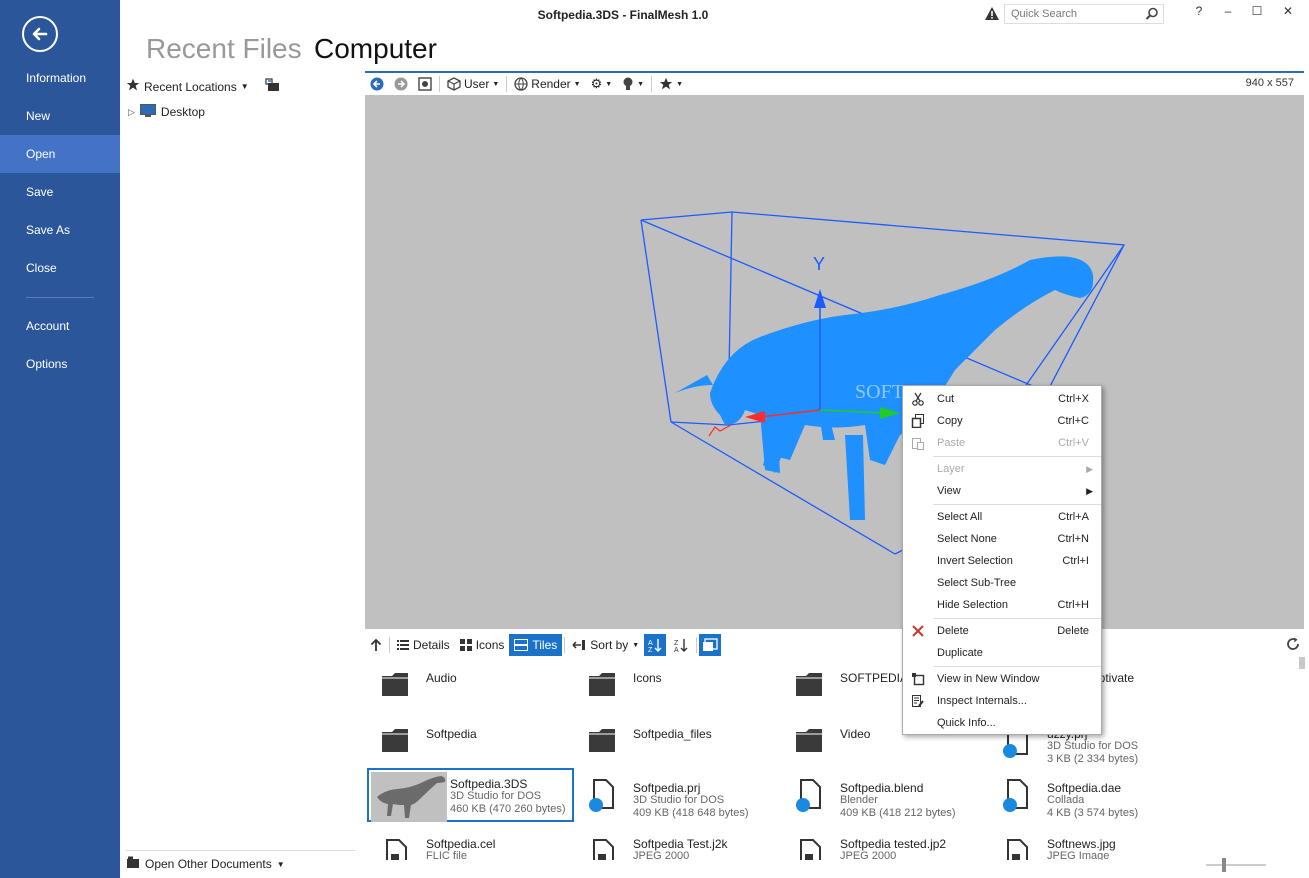 This screenshot has width=1309, height=878. I want to click on tree-item-desktop: ▷ Desktop, so click(166, 112).